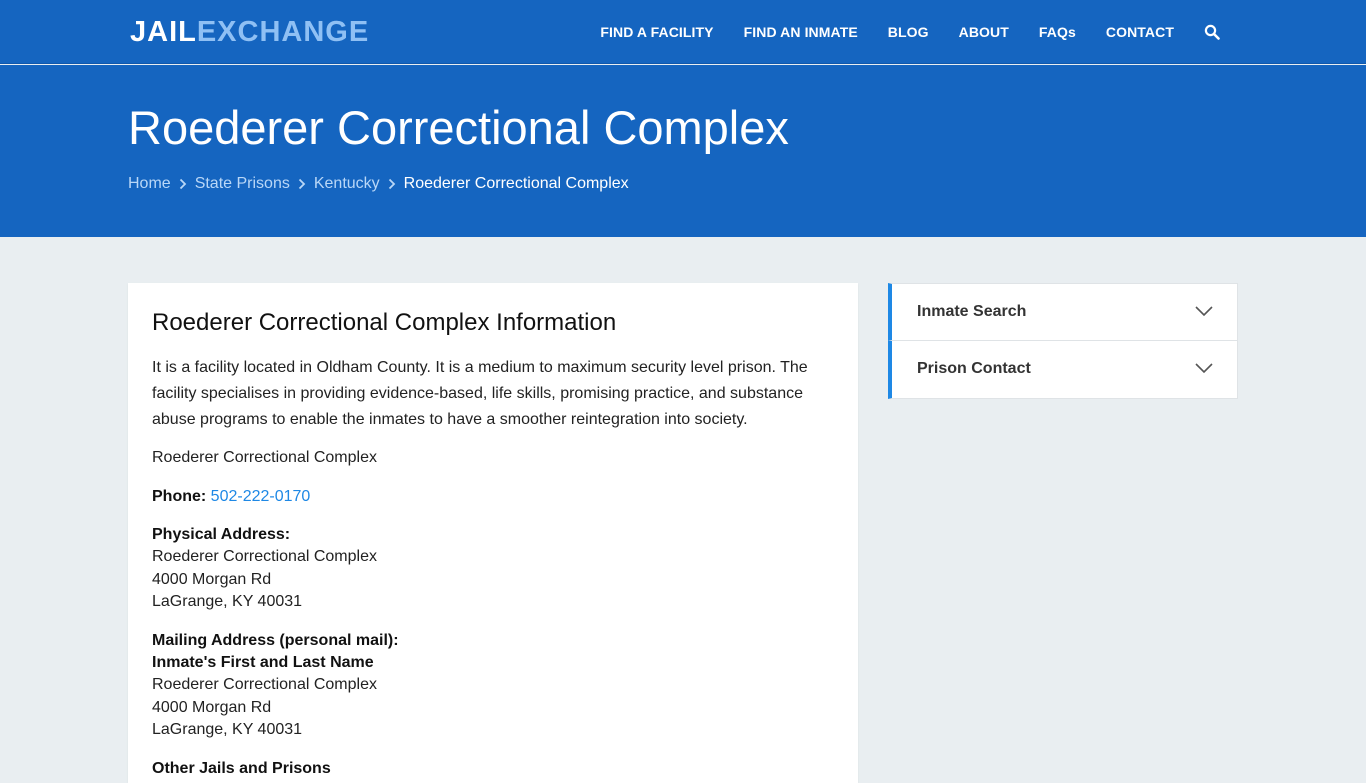 Image resolution: width=1366 pixels, height=783 pixels. Describe the element at coordinates (227, 601) in the screenshot. I see `physical-address-line: LaGrange, KY 40031` at that location.